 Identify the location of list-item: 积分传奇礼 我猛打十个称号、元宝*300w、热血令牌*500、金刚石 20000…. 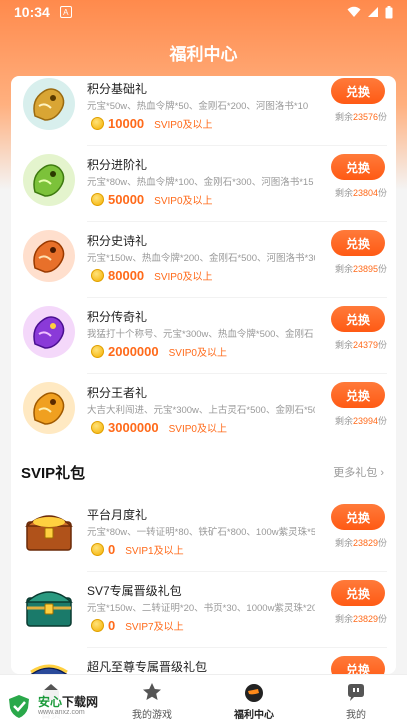
(203, 336).